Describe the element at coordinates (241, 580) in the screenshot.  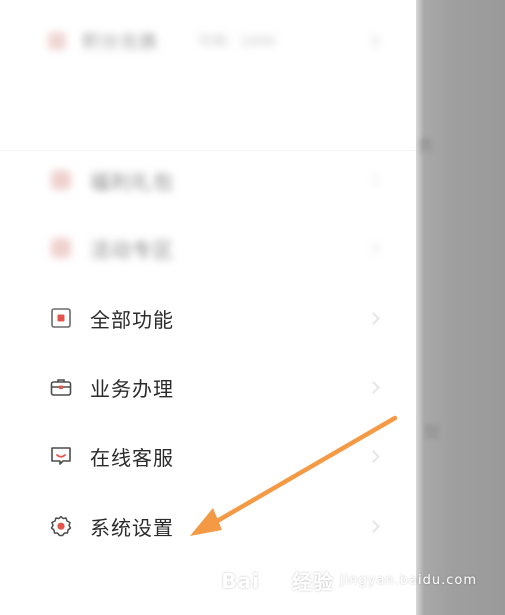
I see `watermark-brand-a: Bai` at that location.